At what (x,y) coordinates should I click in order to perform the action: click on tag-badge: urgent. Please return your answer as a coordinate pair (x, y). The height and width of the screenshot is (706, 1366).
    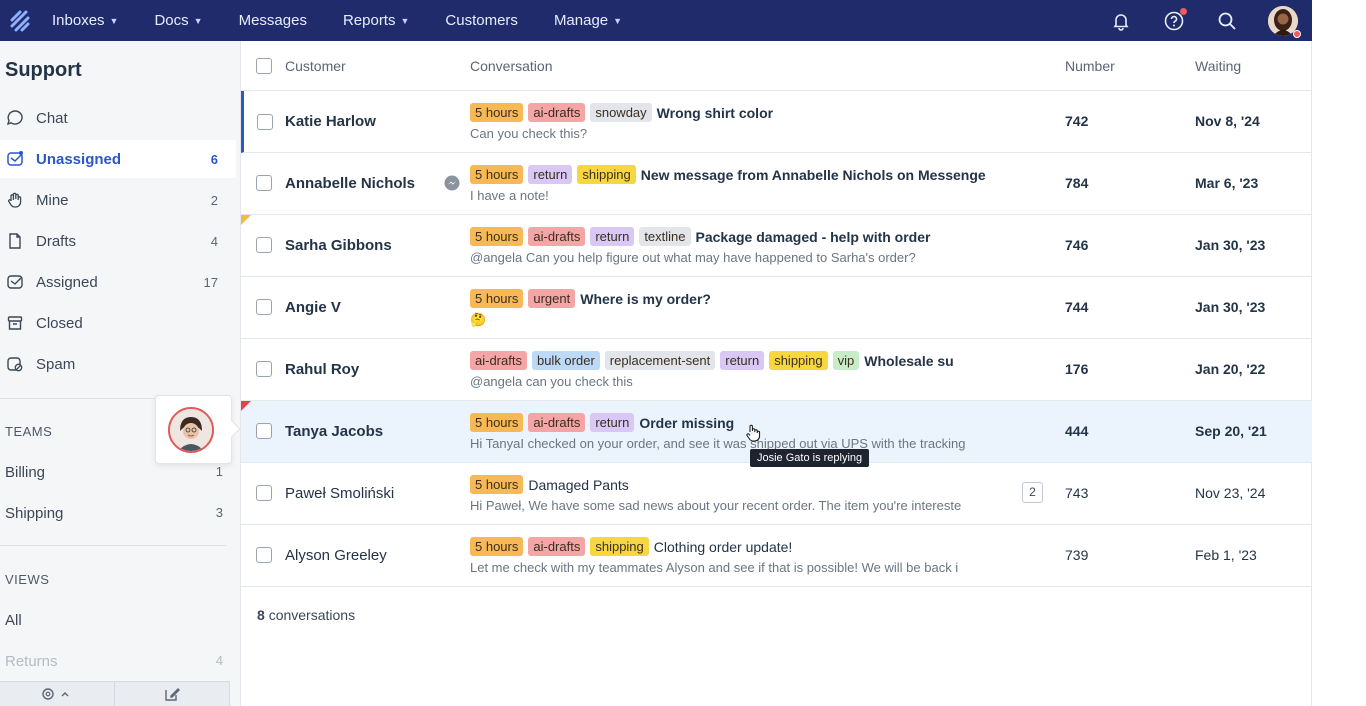
    Looking at the image, I should click on (552, 298).